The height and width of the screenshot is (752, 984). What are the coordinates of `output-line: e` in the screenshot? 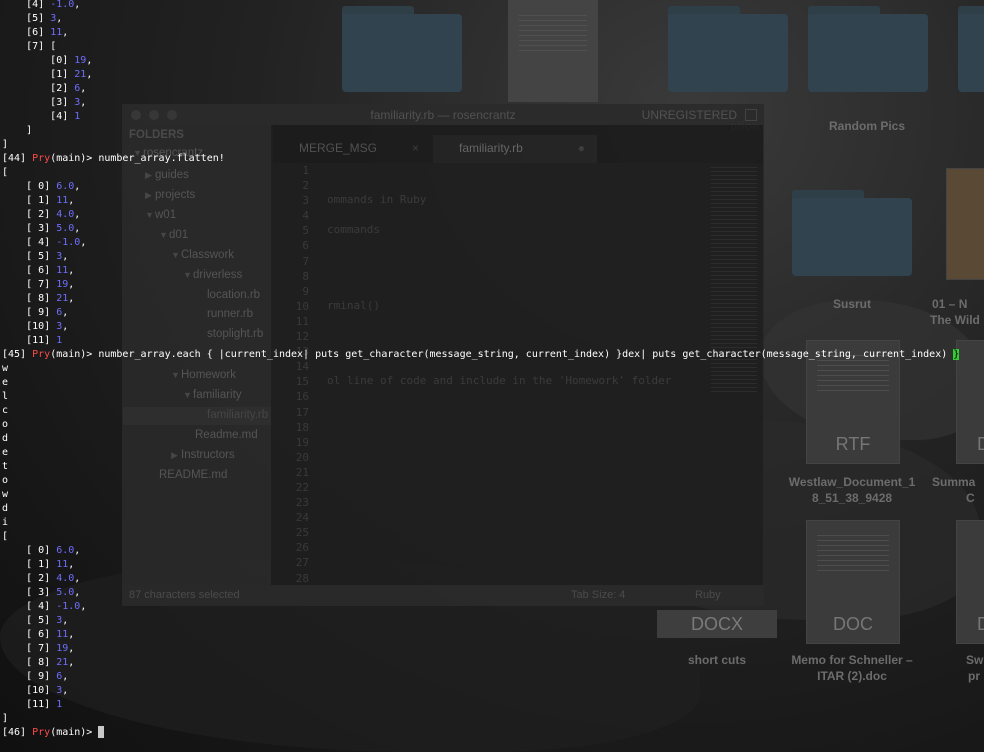 It's located at (5, 383).